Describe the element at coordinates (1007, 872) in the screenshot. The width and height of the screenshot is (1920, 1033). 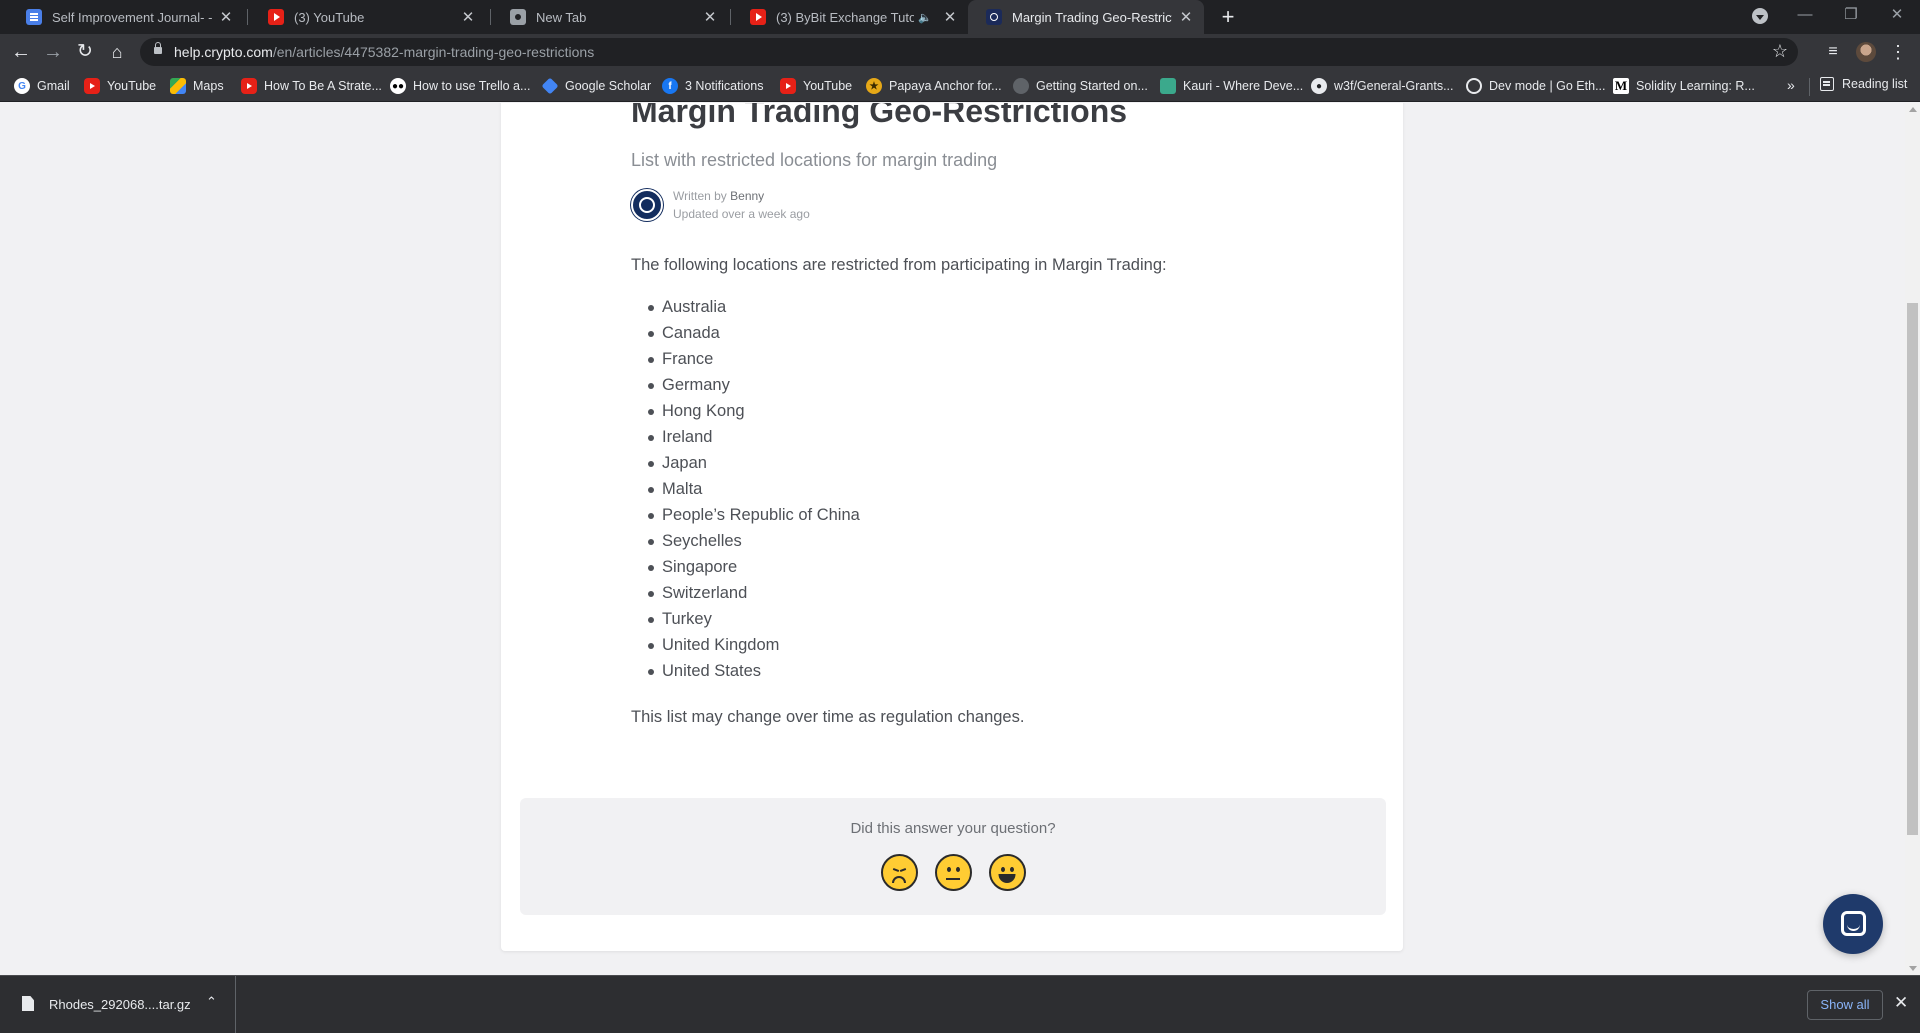
I see `smiley-reaction-button` at that location.